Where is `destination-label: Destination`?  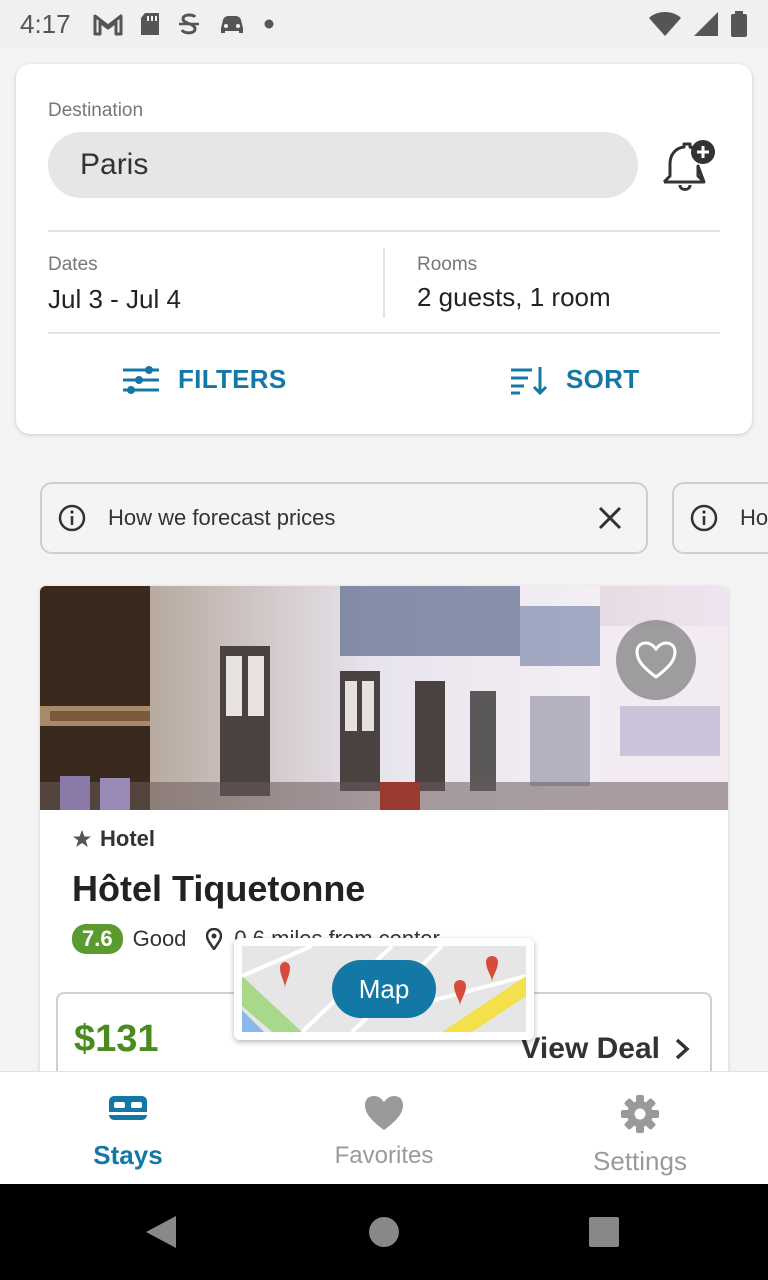
destination-label: Destination is located at coordinates (96, 110).